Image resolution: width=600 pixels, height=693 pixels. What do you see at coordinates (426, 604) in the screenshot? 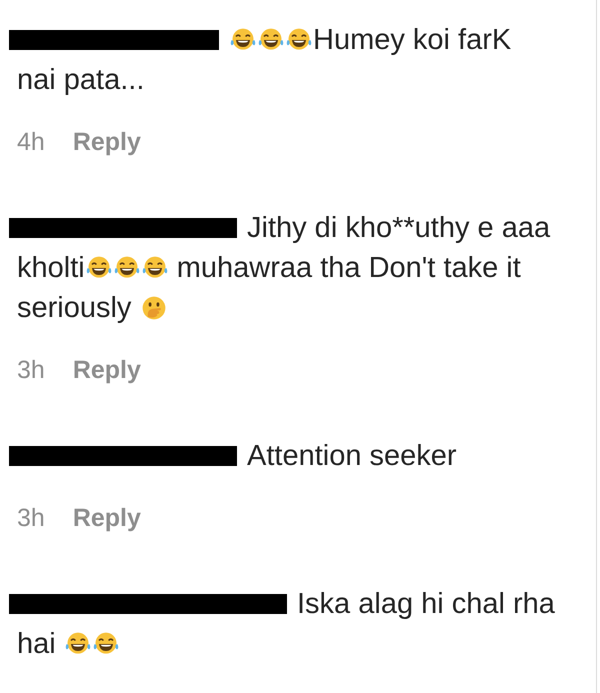
I see `comment-text: Iska alag hi chal rha` at bounding box center [426, 604].